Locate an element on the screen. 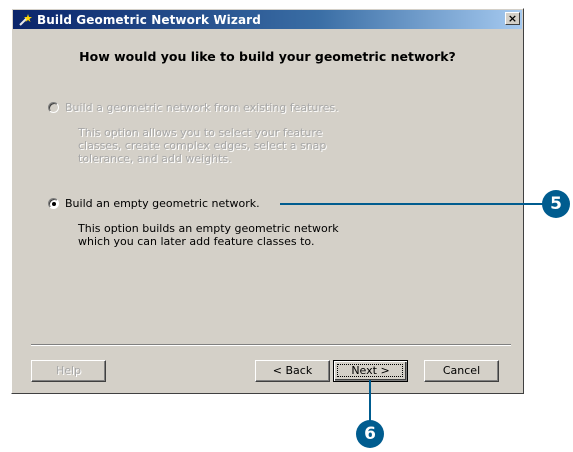 This screenshot has width=573, height=452. radio-empty-network is located at coordinates (53, 203).